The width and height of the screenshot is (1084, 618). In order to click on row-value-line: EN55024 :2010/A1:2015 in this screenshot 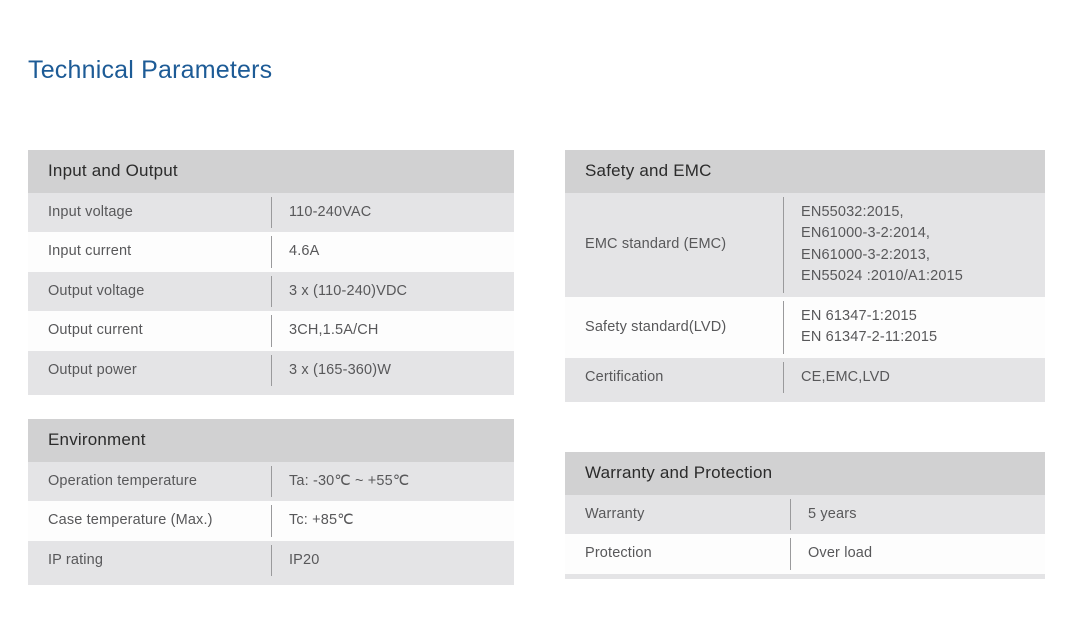, I will do `click(882, 276)`.